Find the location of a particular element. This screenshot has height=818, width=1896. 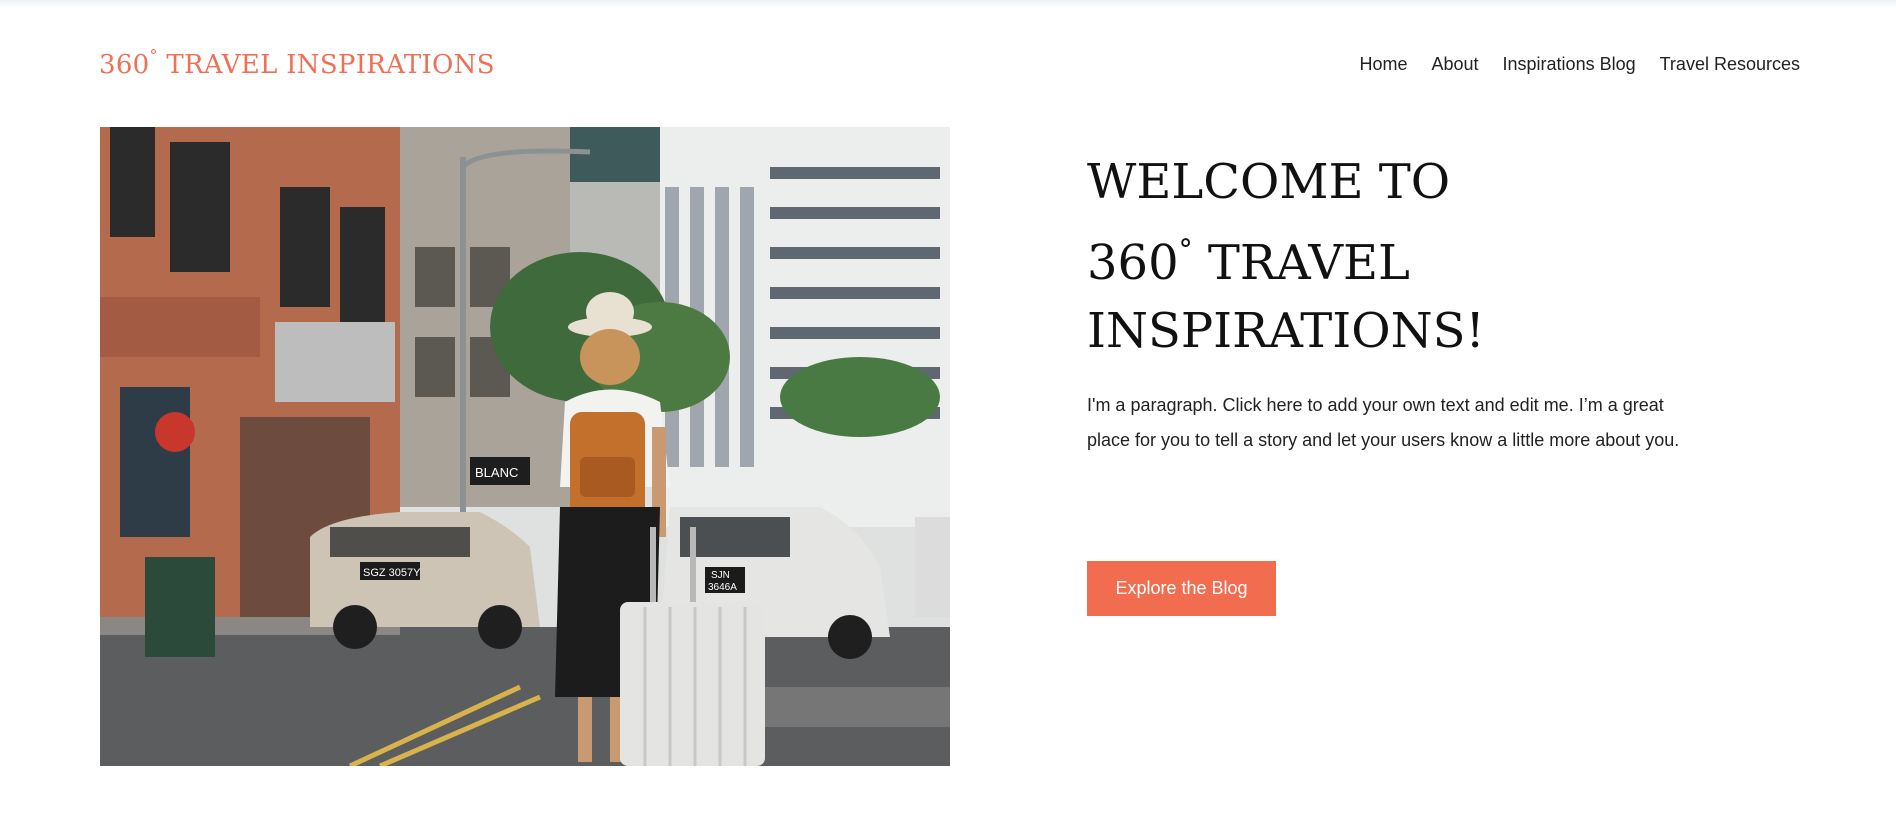

hero-headline: WELCOME TO 360° TRAVEL INSPIRATIONS! is located at coordinates (1367, 256).